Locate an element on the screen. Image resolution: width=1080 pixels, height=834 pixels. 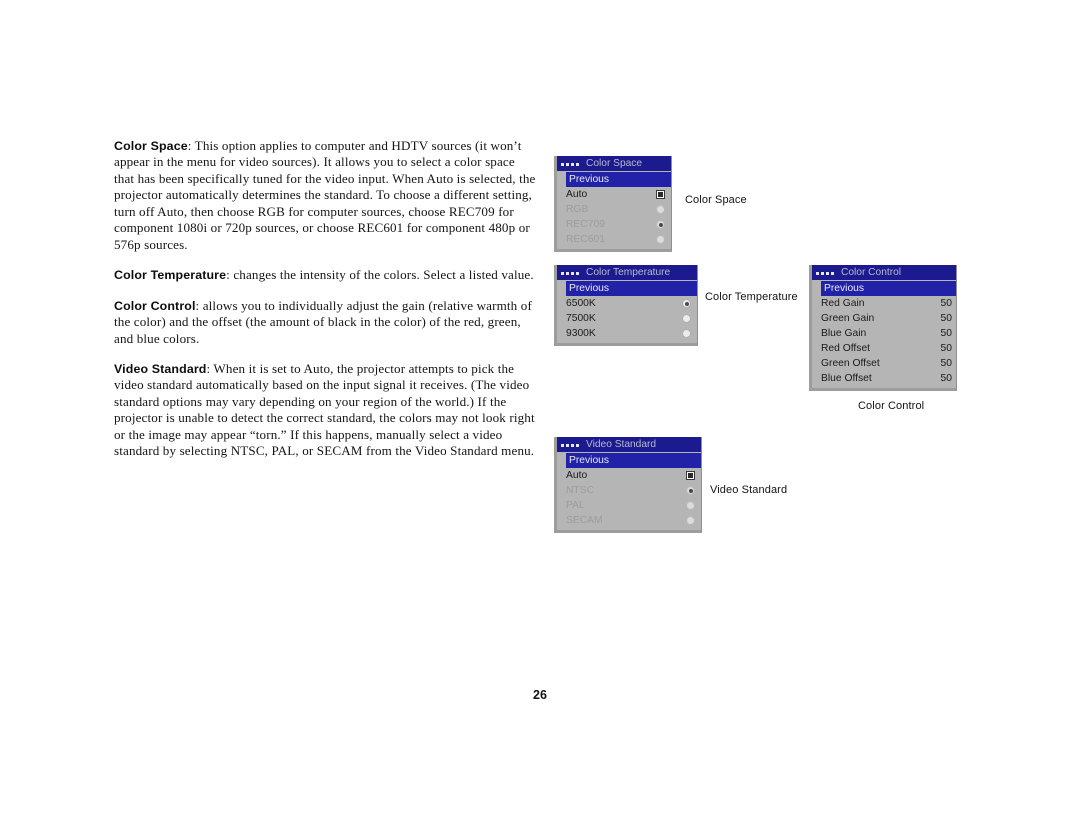
osd-menu-item-label: 6500K is located at coordinates (581, 303).